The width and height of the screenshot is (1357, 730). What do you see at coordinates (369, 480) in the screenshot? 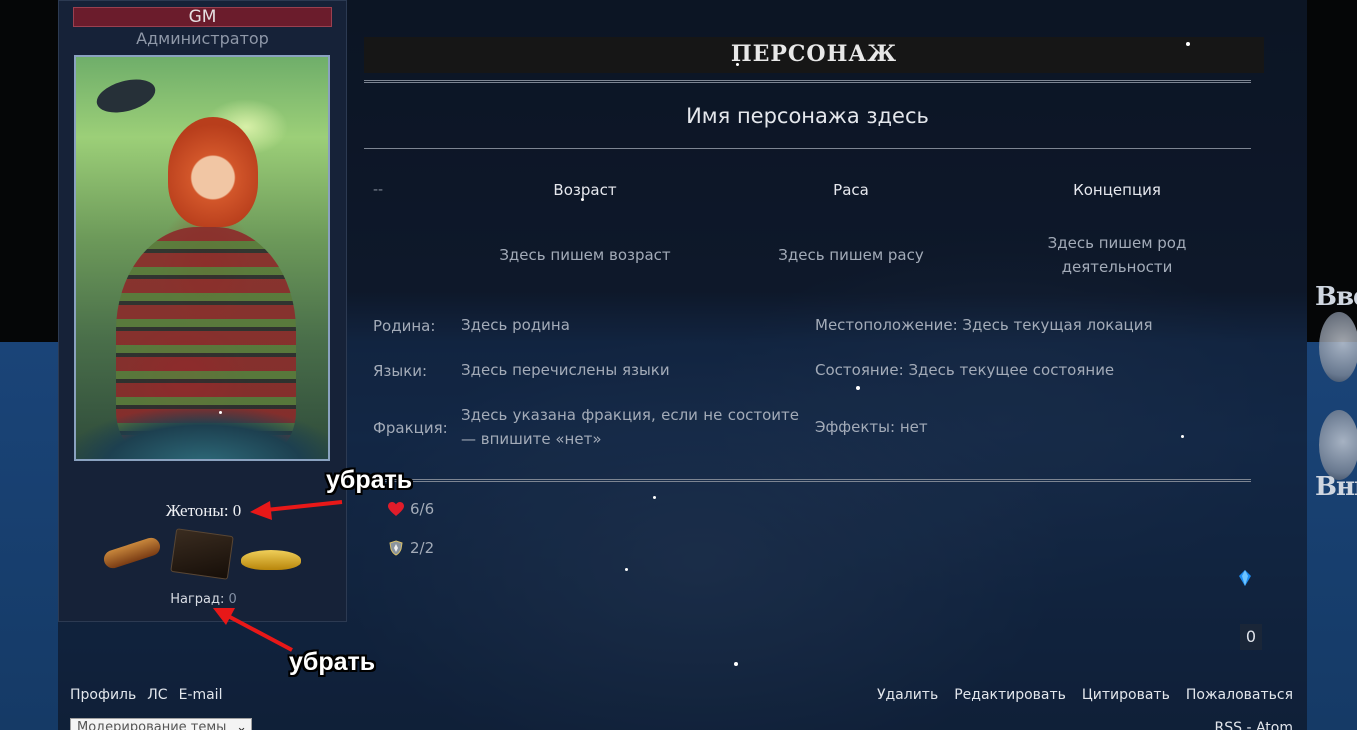
I see `annotation-remove-tokens: убрать` at bounding box center [369, 480].